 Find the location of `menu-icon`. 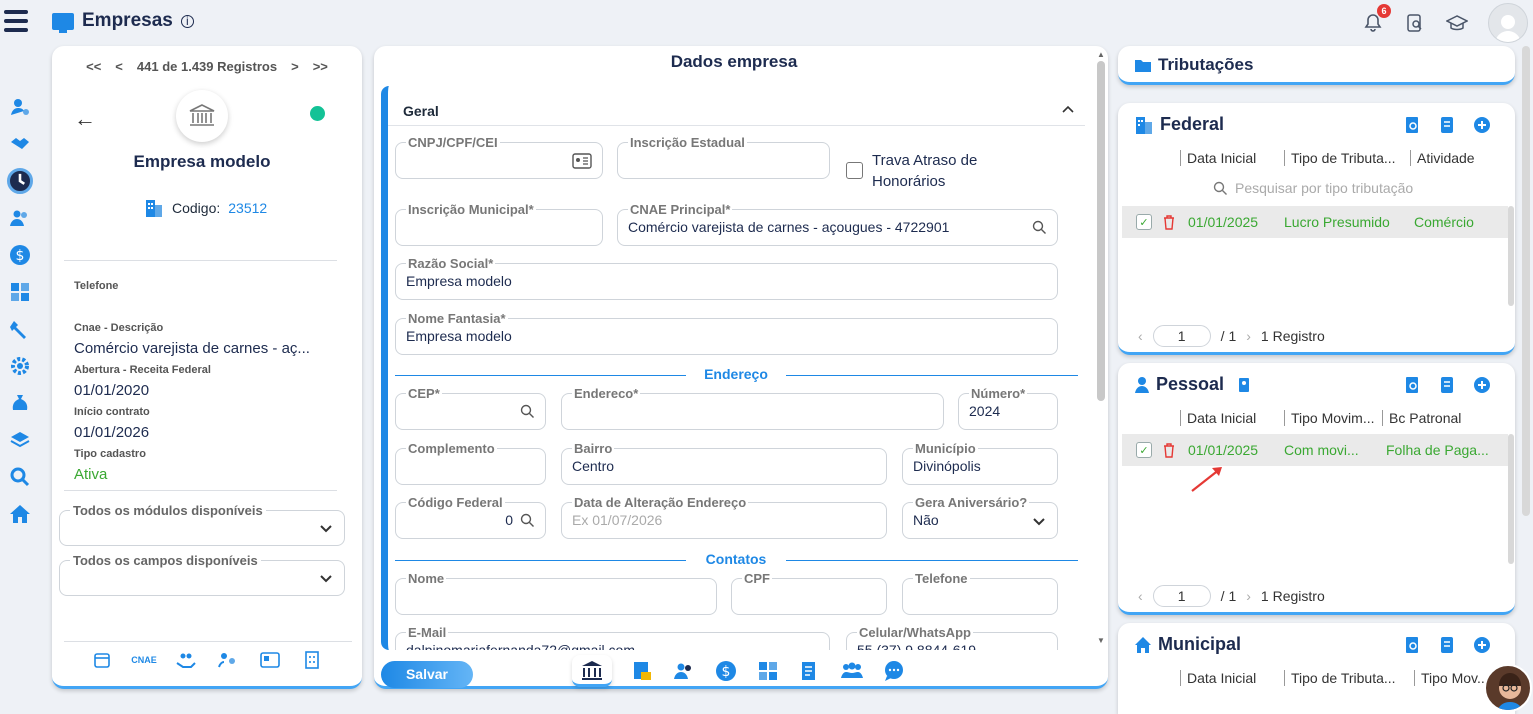

menu-icon is located at coordinates (16, 23).